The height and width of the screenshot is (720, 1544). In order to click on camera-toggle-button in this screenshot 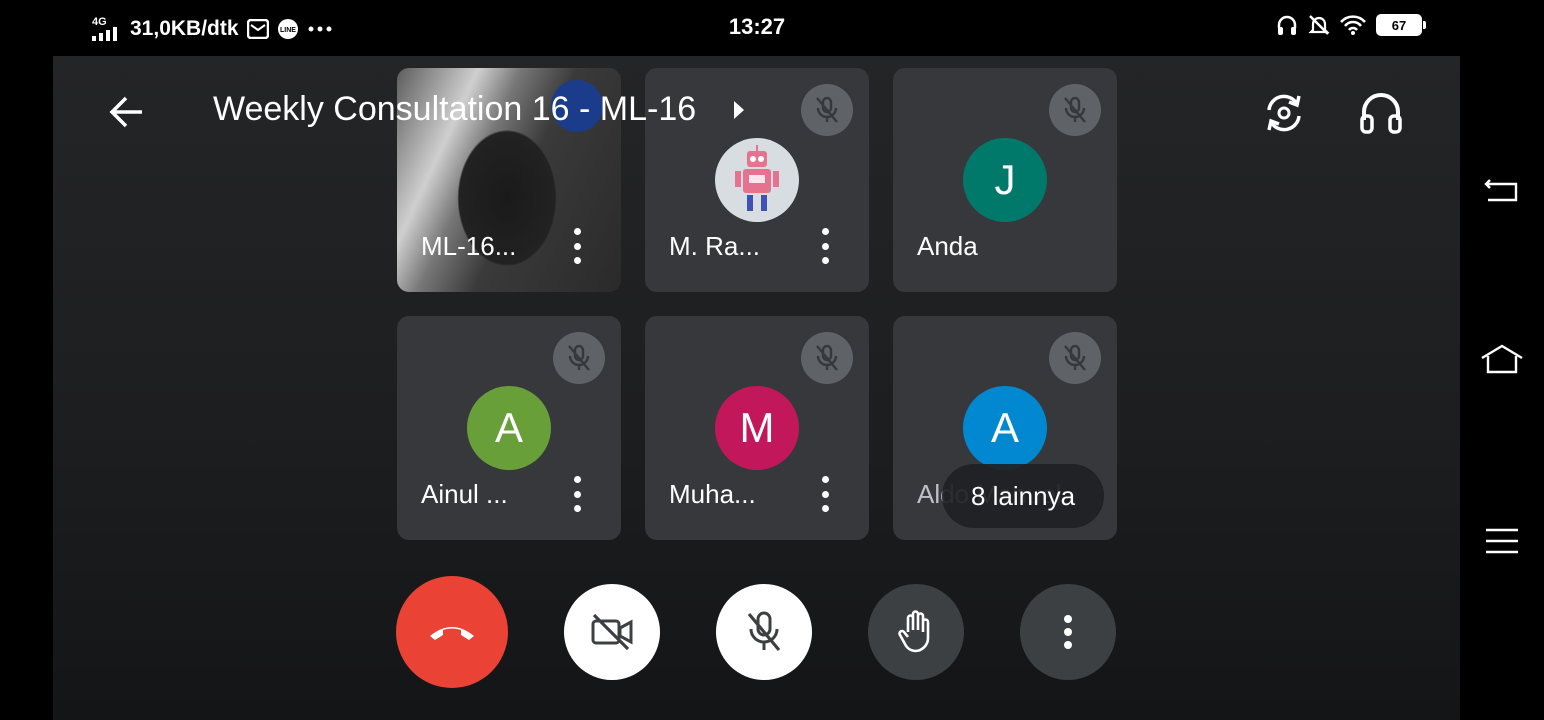, I will do `click(612, 632)`.